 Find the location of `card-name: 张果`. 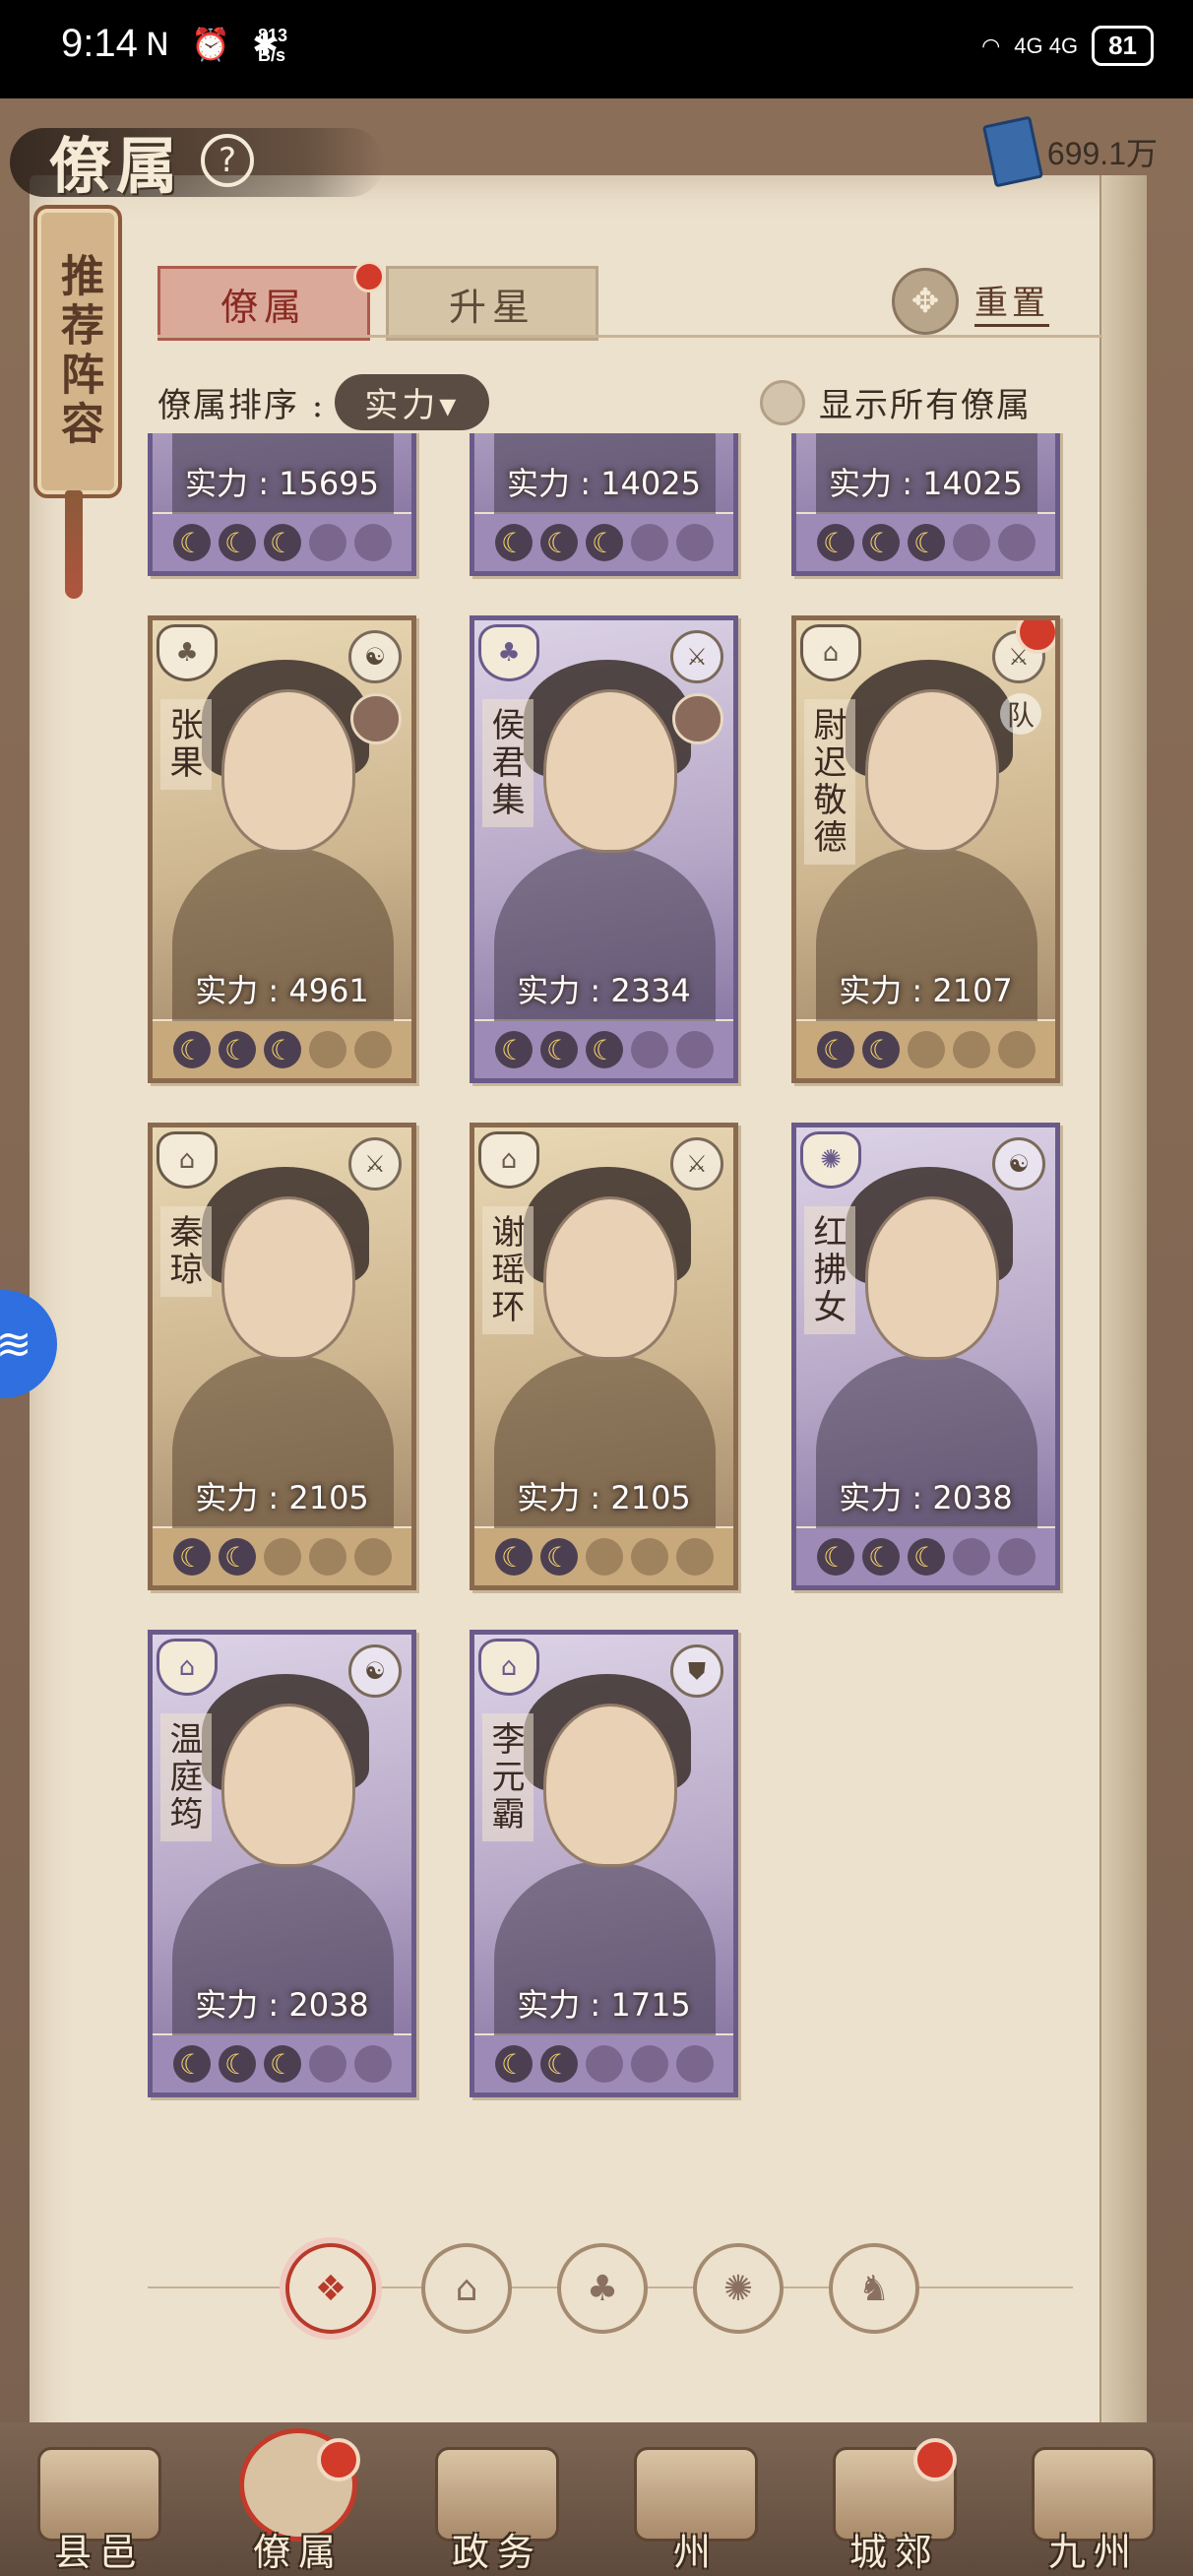

card-name: 张果 is located at coordinates (186, 744).